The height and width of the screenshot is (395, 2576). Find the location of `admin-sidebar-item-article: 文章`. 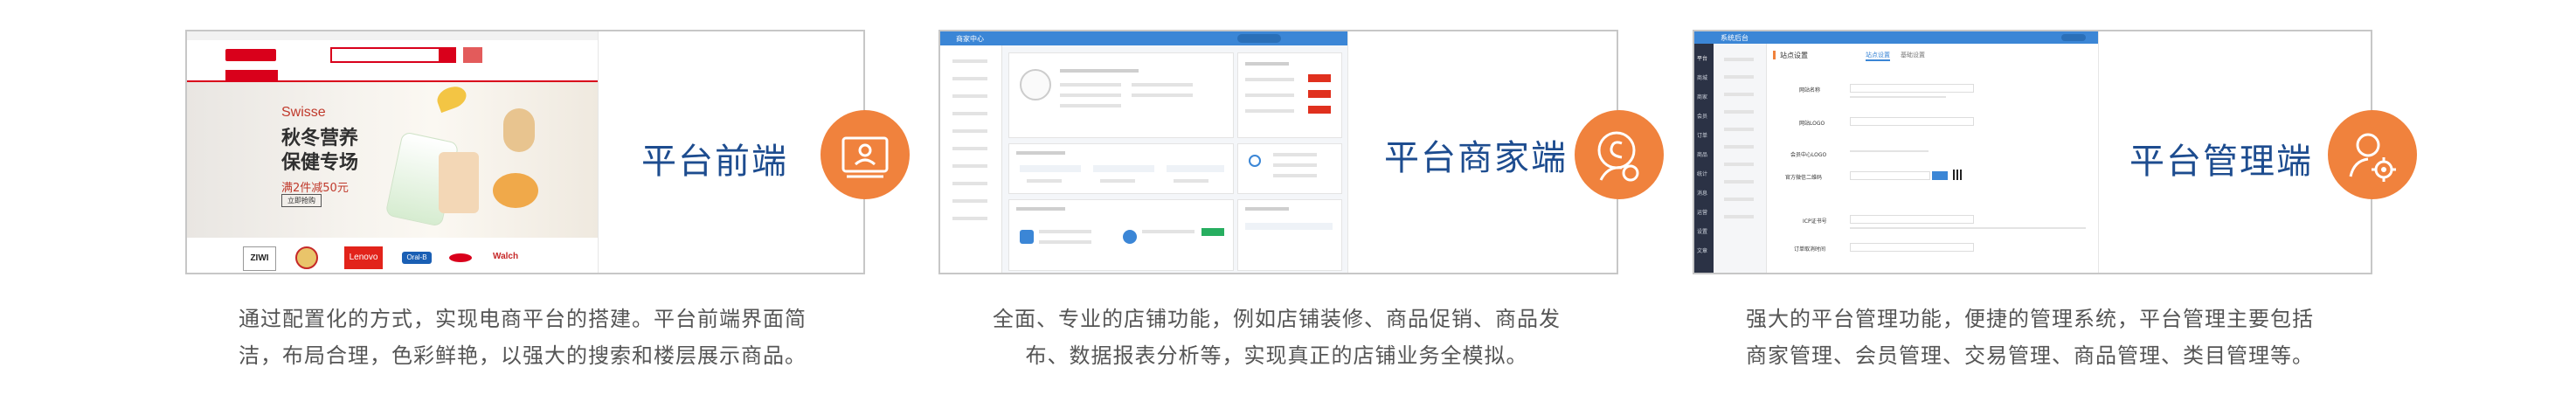

admin-sidebar-item-article: 文章 is located at coordinates (1702, 250).